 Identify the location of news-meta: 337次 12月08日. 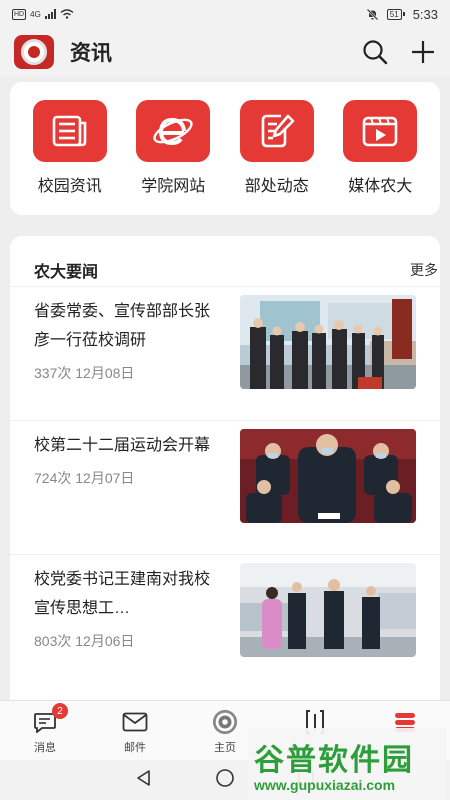
(128, 373).